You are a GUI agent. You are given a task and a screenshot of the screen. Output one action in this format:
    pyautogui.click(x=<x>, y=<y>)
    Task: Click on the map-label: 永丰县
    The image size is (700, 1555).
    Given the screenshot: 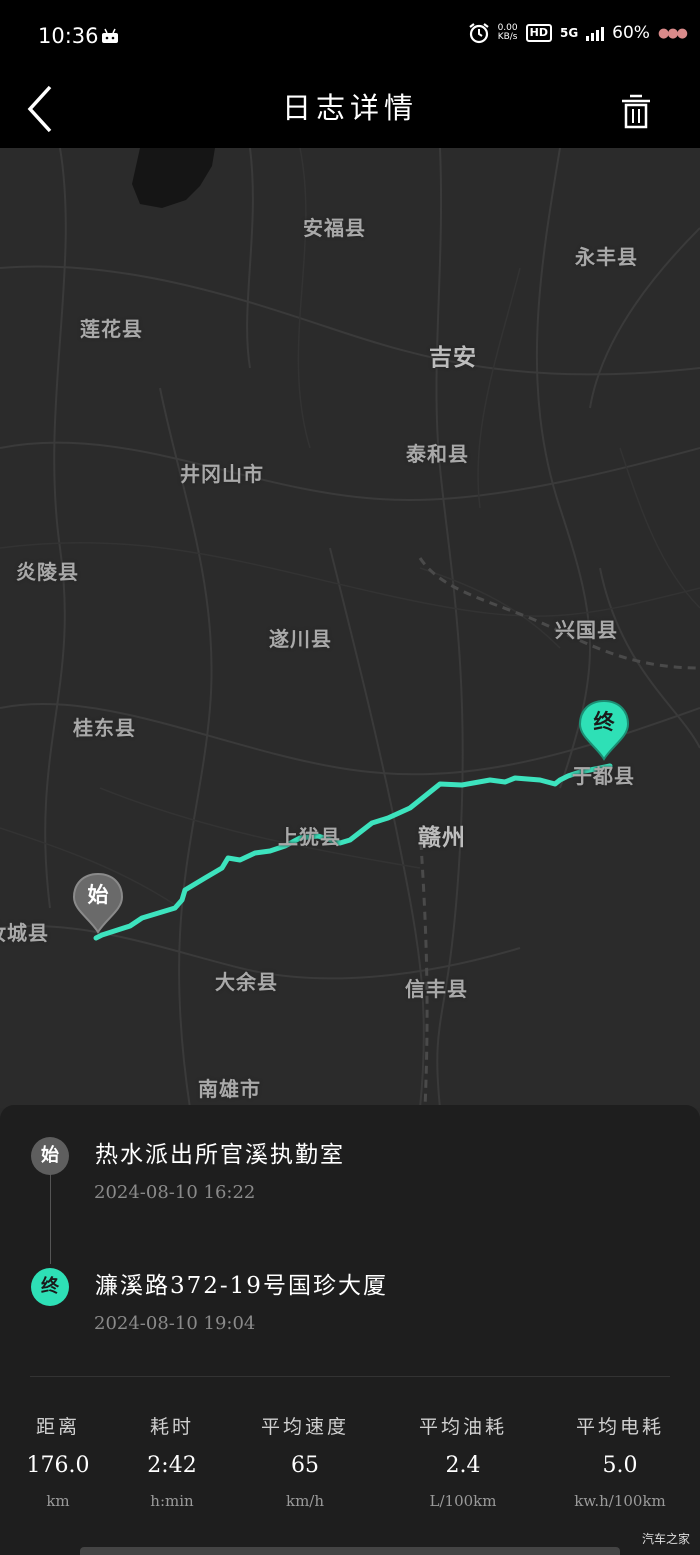 What is the action you would take?
    pyautogui.click(x=606, y=257)
    